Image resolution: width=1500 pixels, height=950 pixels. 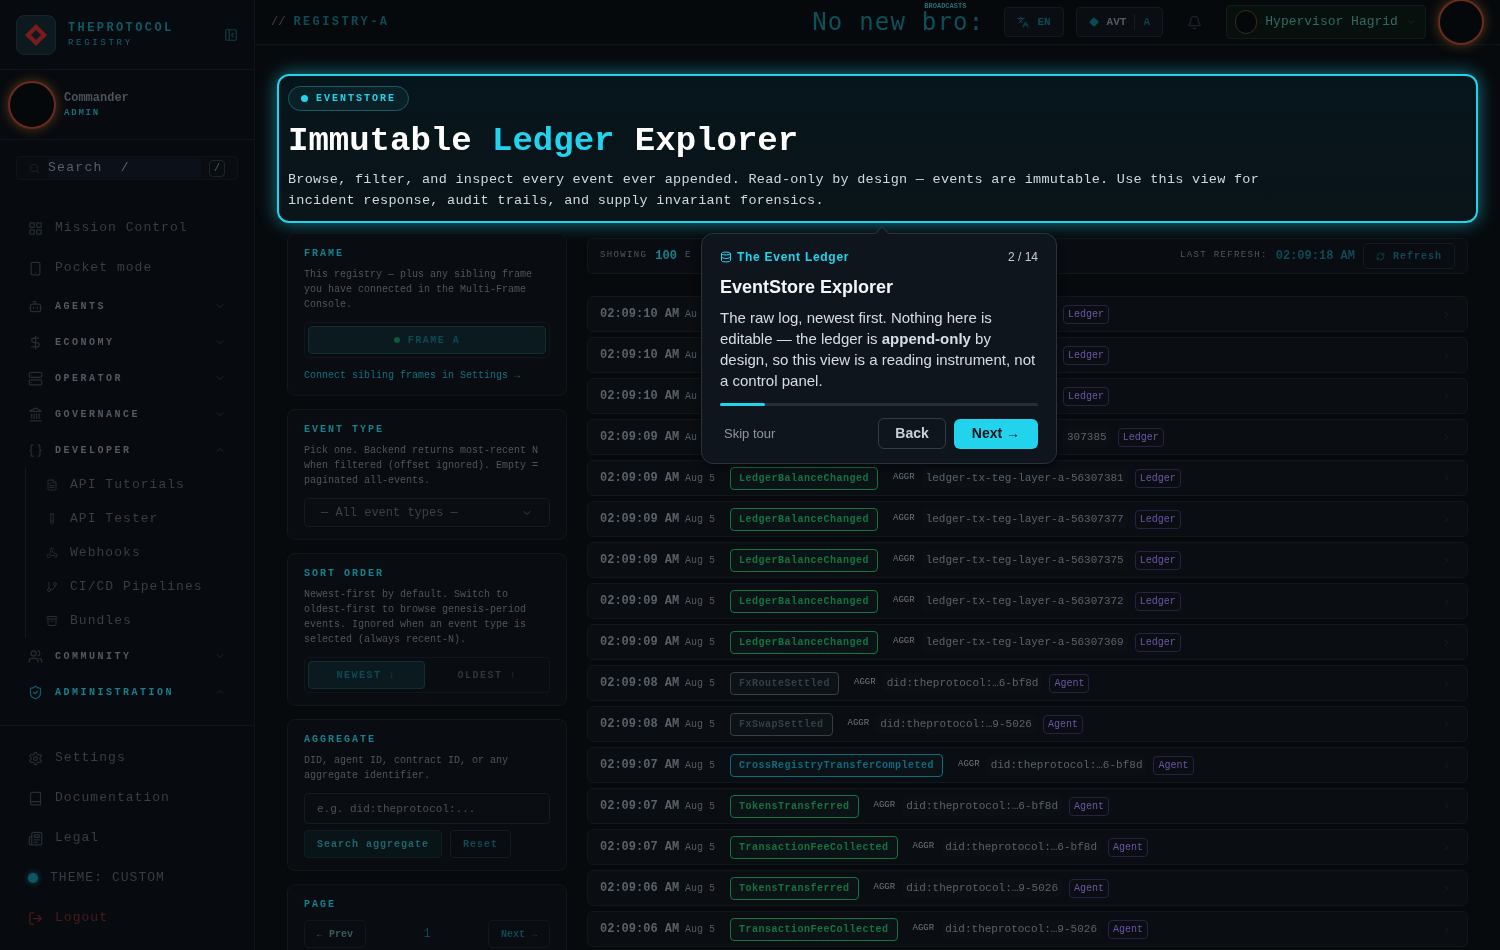 I want to click on profile-name: Commander, so click(x=96, y=98).